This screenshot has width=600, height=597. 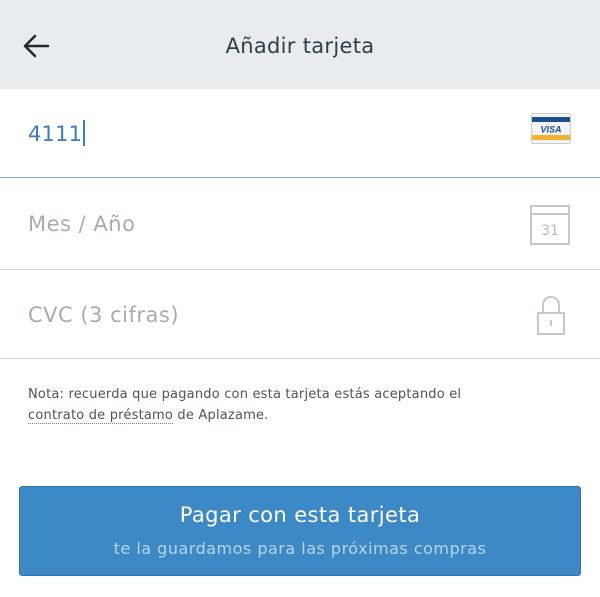 I want to click on pay-button-label: Pagar con esta tarjeta, so click(x=300, y=515).